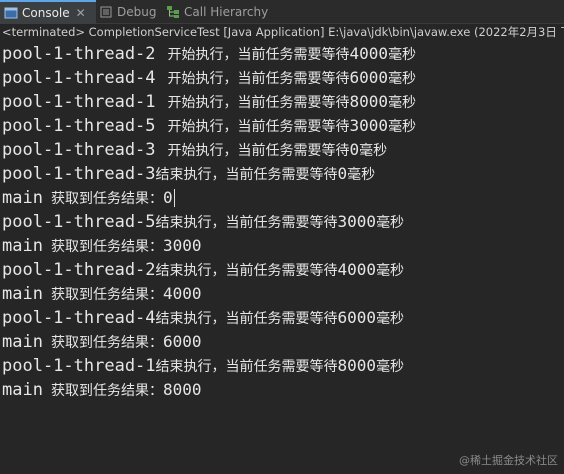 The height and width of the screenshot is (474, 564). I want to click on console-line: main 获取到任务结果： 8000, so click(282, 390).